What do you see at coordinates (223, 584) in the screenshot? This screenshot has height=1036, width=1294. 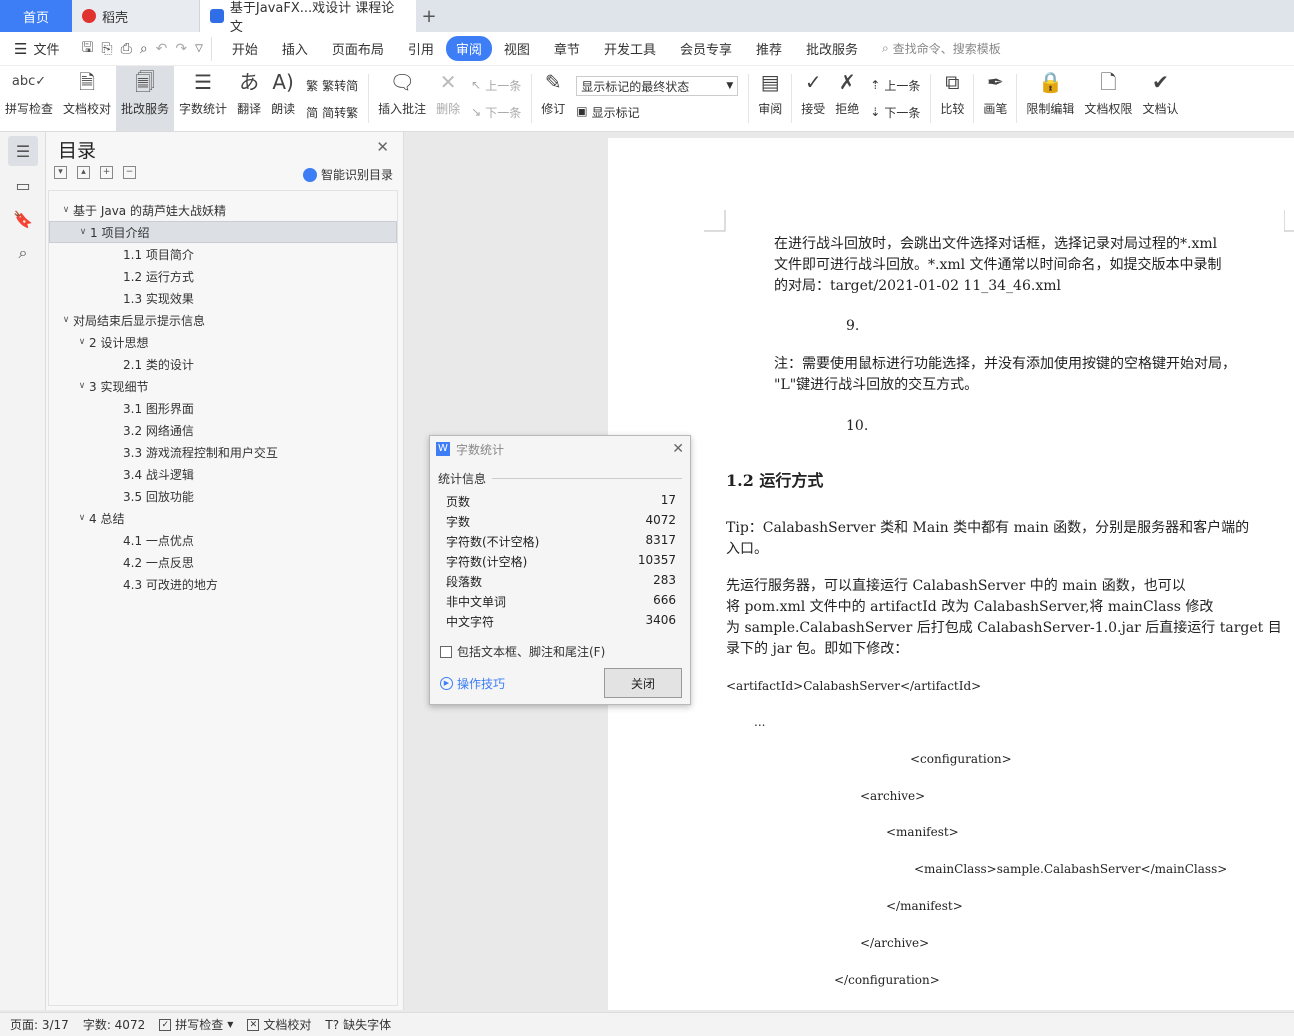 I see `toc-item: 4.3 可改进的地方` at bounding box center [223, 584].